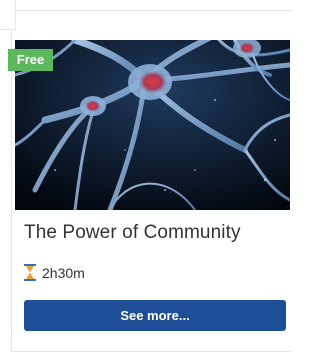  I want to click on course-duration: 2h30m, so click(54, 272).